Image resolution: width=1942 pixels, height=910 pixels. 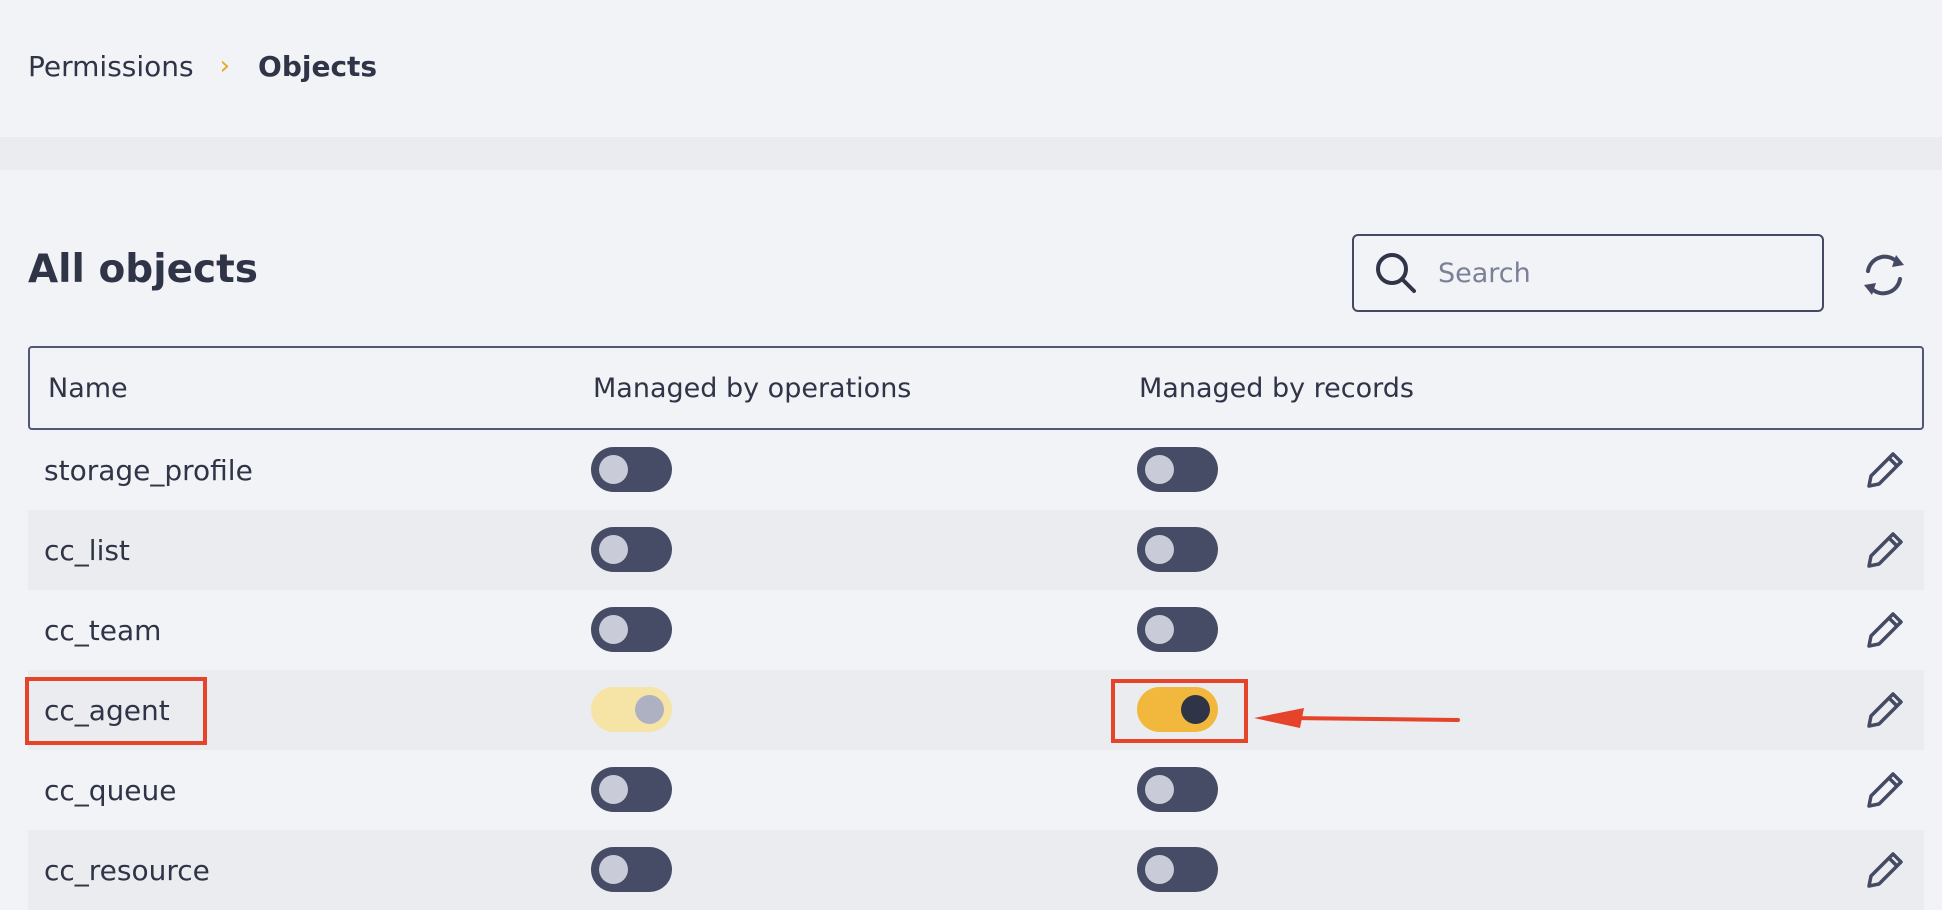 I want to click on page-title: All objects, so click(x=143, y=269).